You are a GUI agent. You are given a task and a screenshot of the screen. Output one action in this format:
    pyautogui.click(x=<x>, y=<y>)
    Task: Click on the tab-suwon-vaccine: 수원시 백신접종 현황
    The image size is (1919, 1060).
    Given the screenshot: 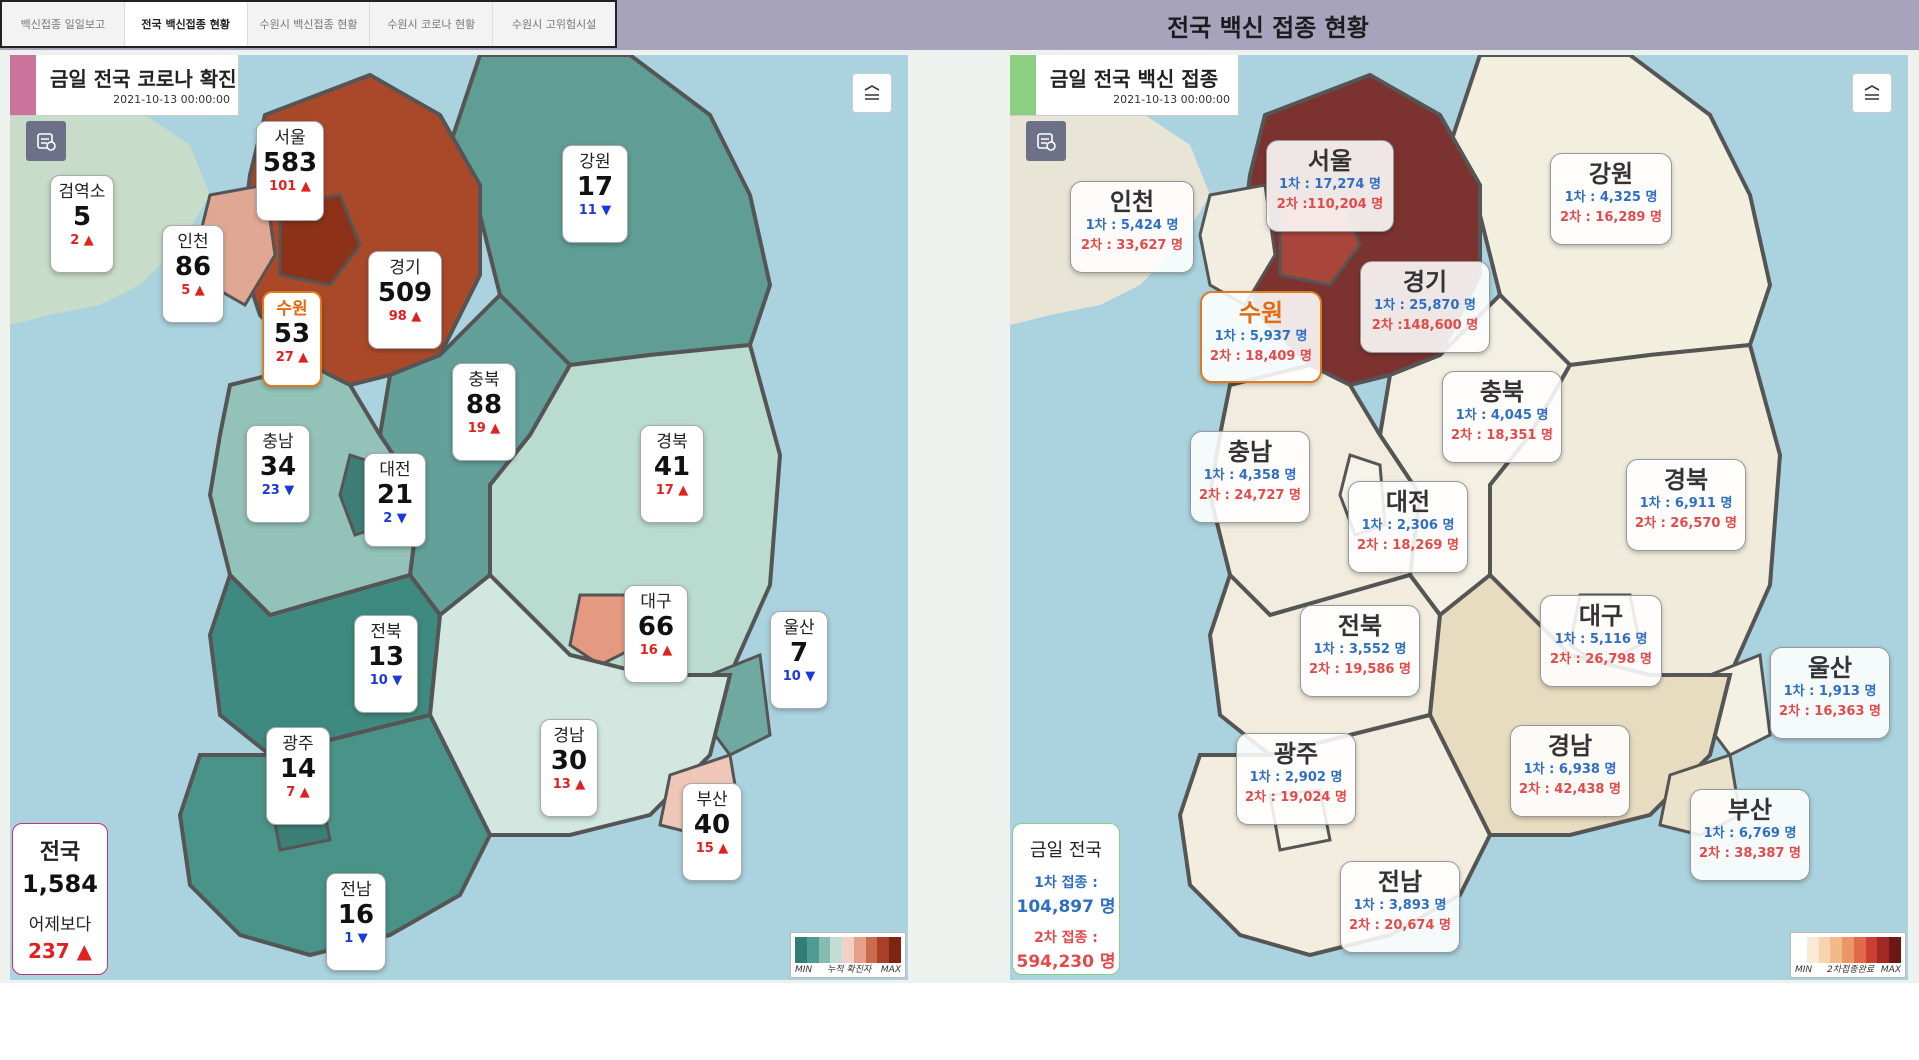 What is the action you would take?
    pyautogui.click(x=309, y=24)
    